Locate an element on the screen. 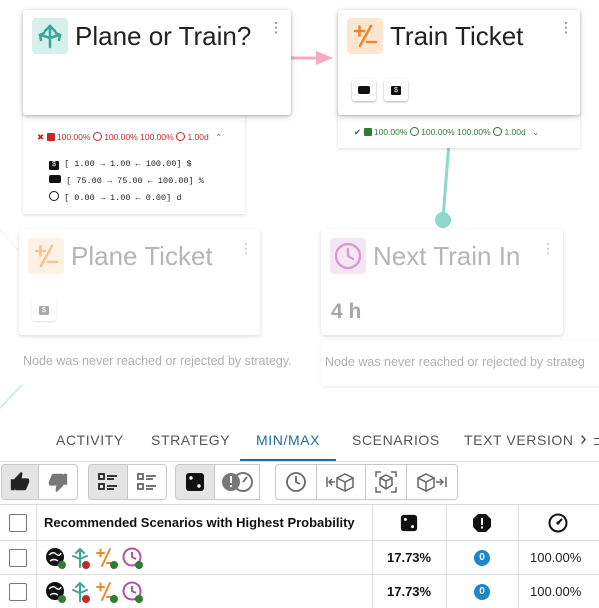  reject-x-icon: ✖ is located at coordinates (41, 137).